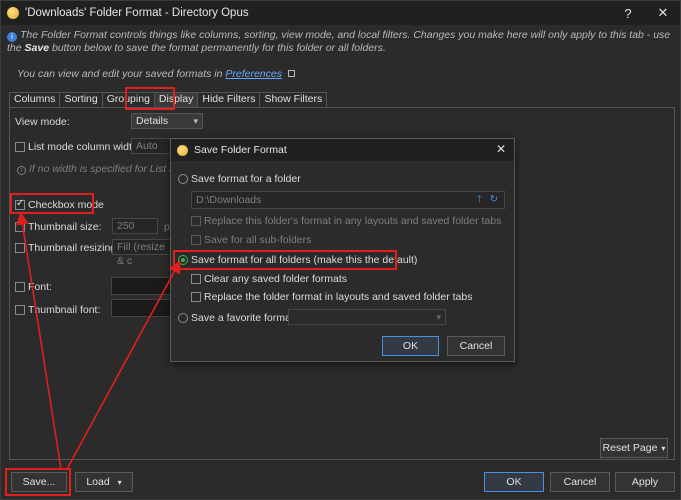 This screenshot has height=500, width=681. I want to click on annotation-arrows, so click(98, 340).